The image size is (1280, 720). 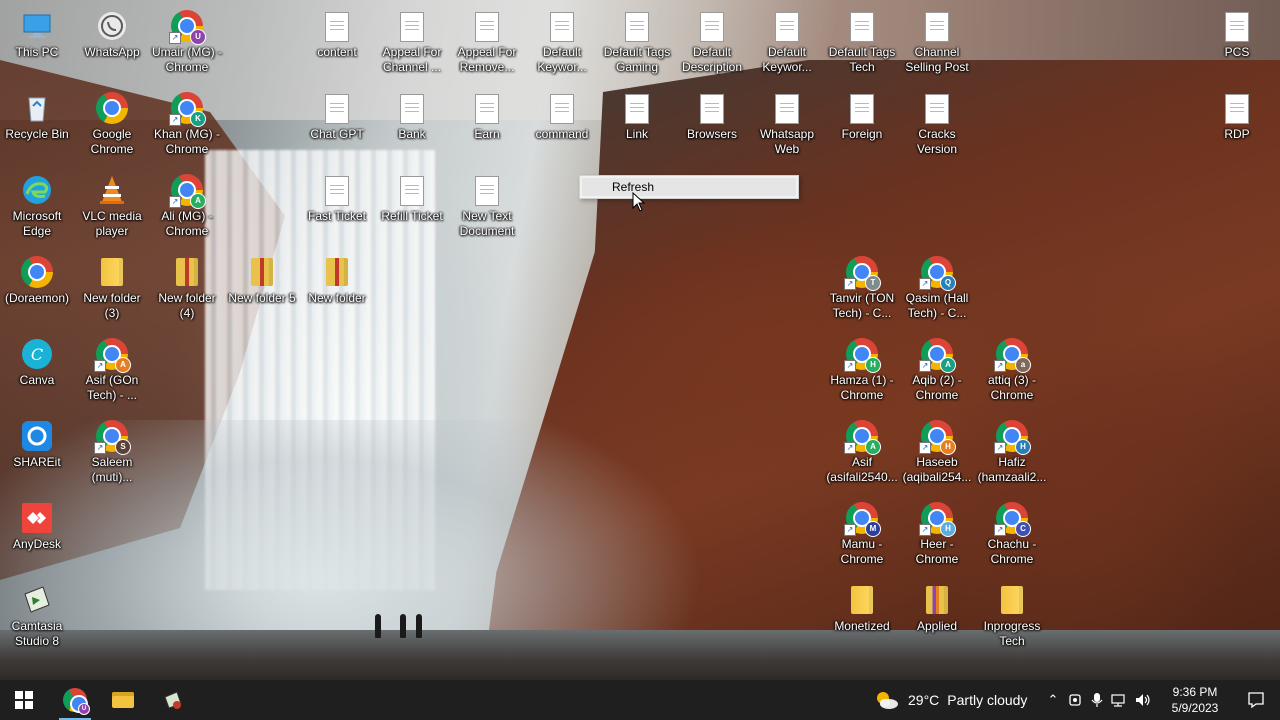 What do you see at coordinates (949, 700) in the screenshot?
I see `weather-widget: 29°C Partly cloudy` at bounding box center [949, 700].